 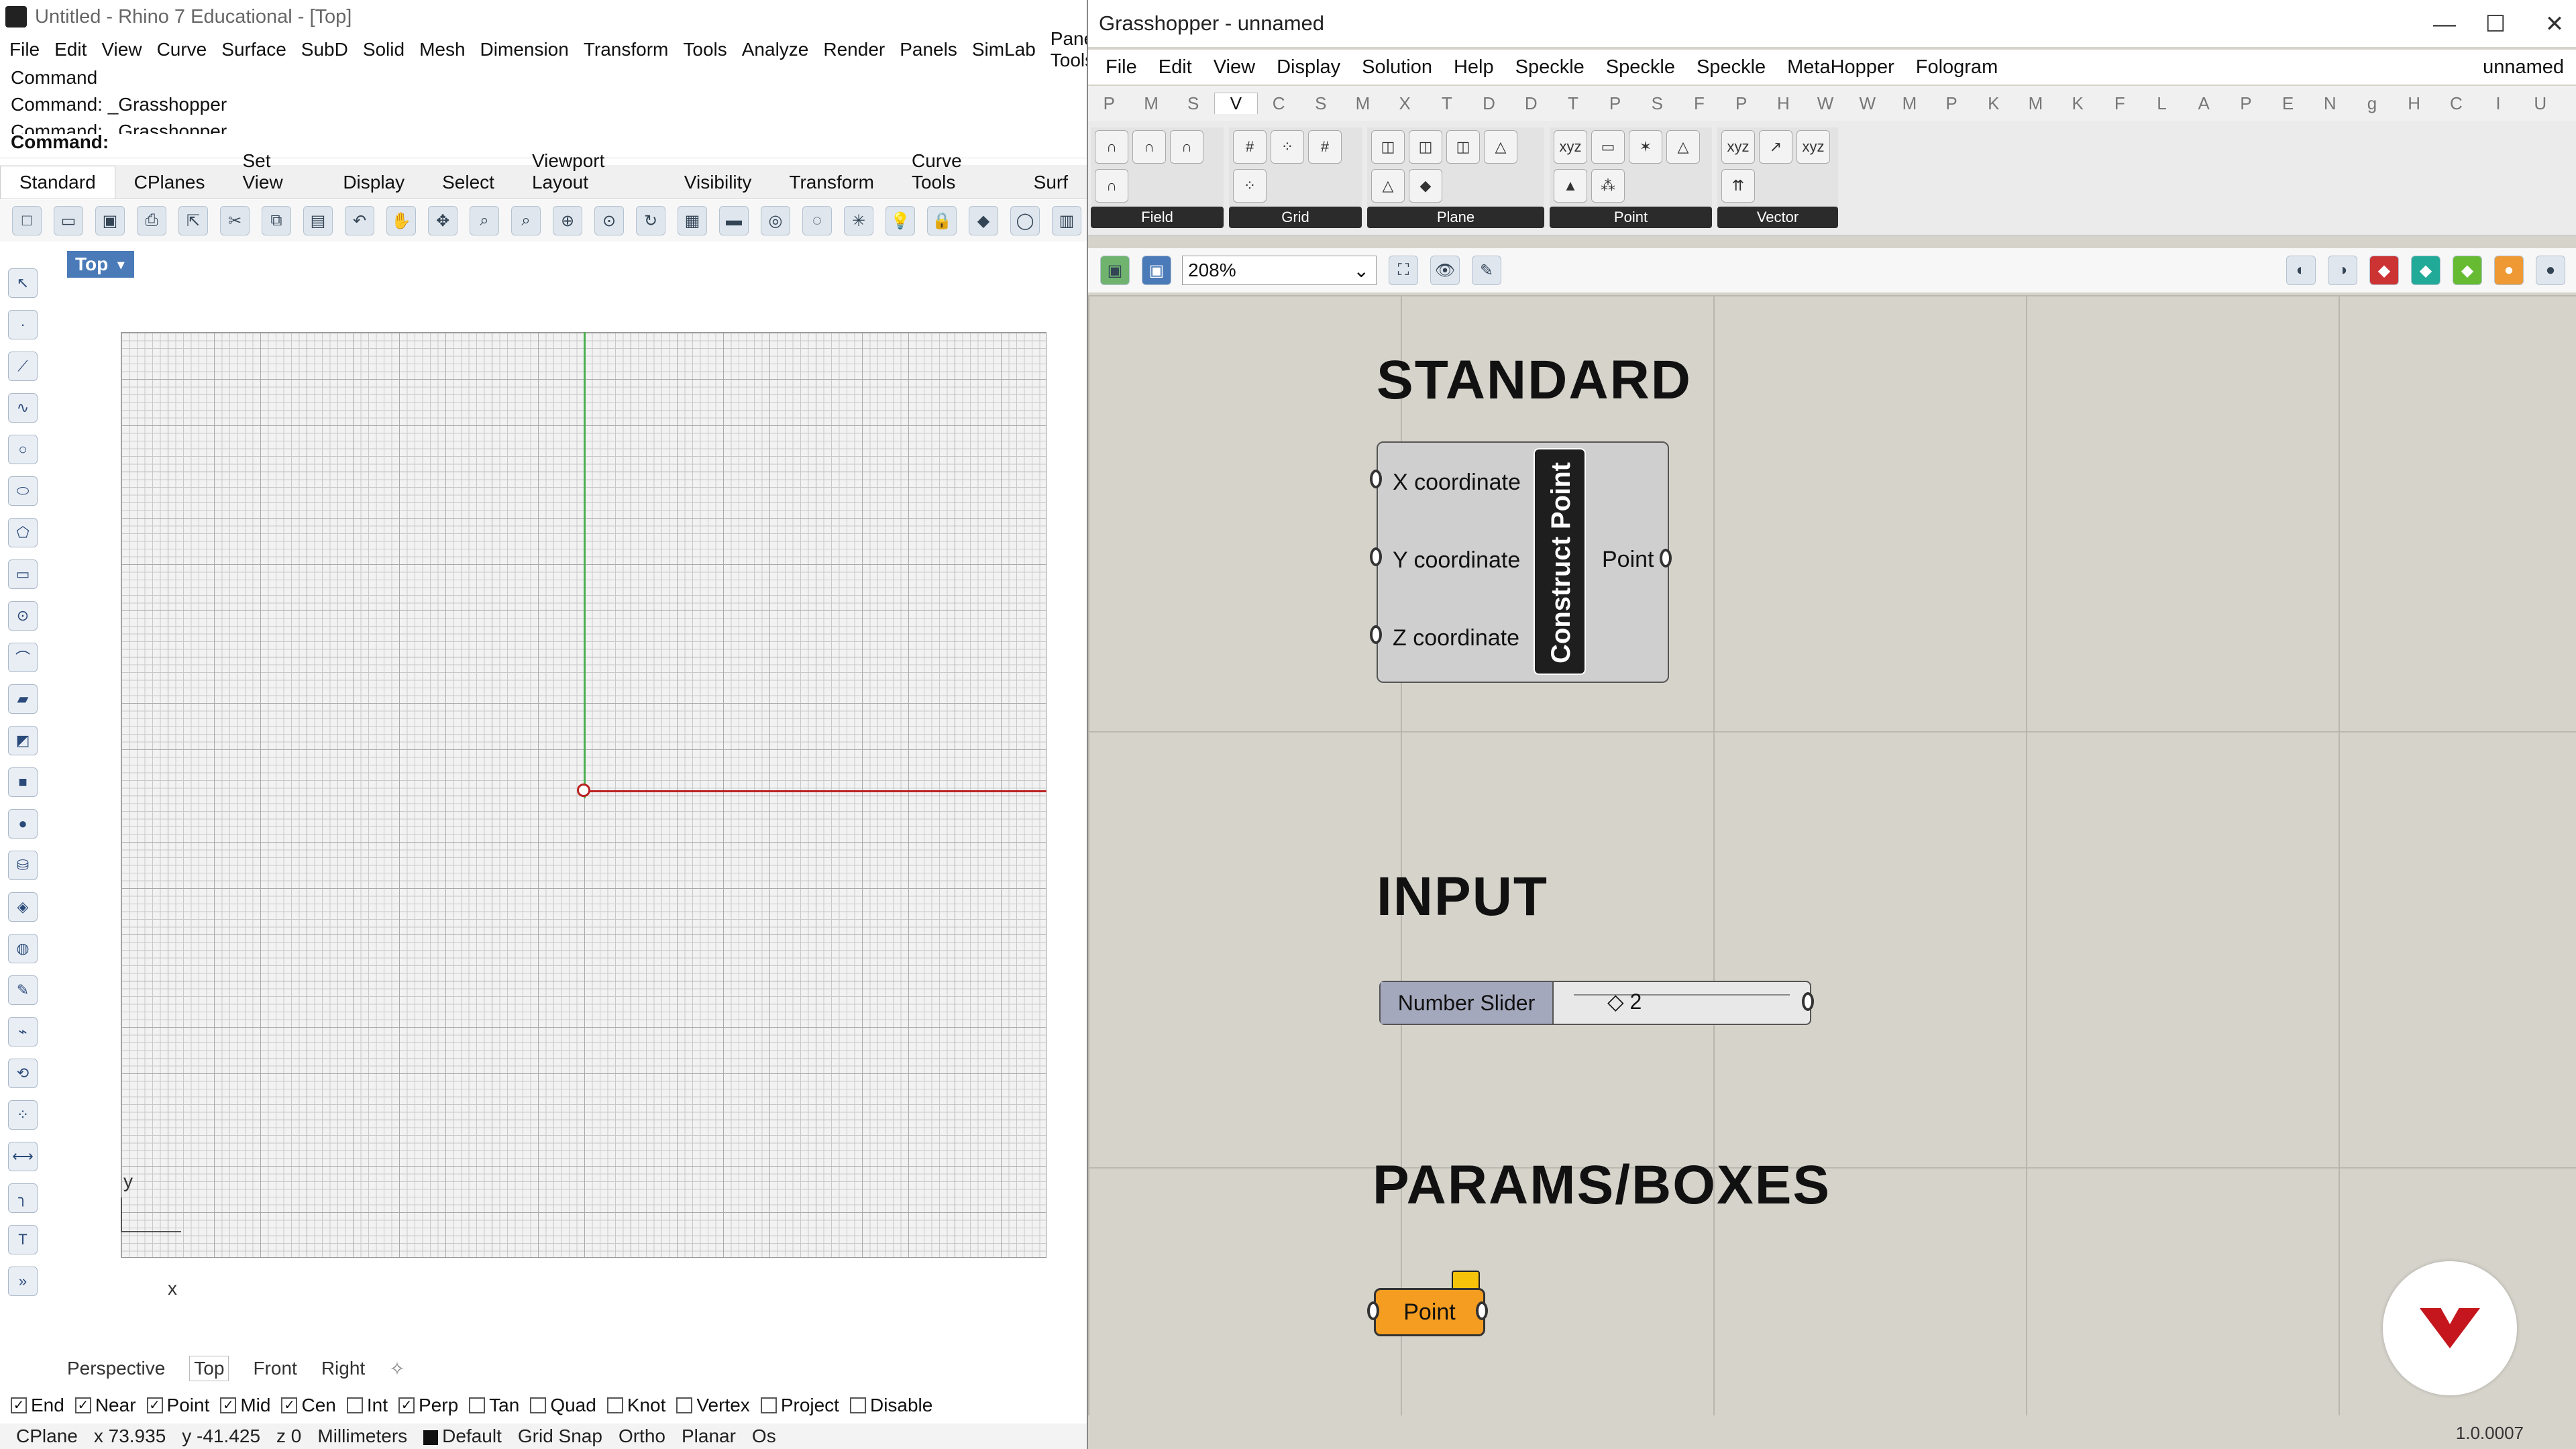 What do you see at coordinates (105, 1405) in the screenshot?
I see `osnap-near: ✓ Near` at bounding box center [105, 1405].